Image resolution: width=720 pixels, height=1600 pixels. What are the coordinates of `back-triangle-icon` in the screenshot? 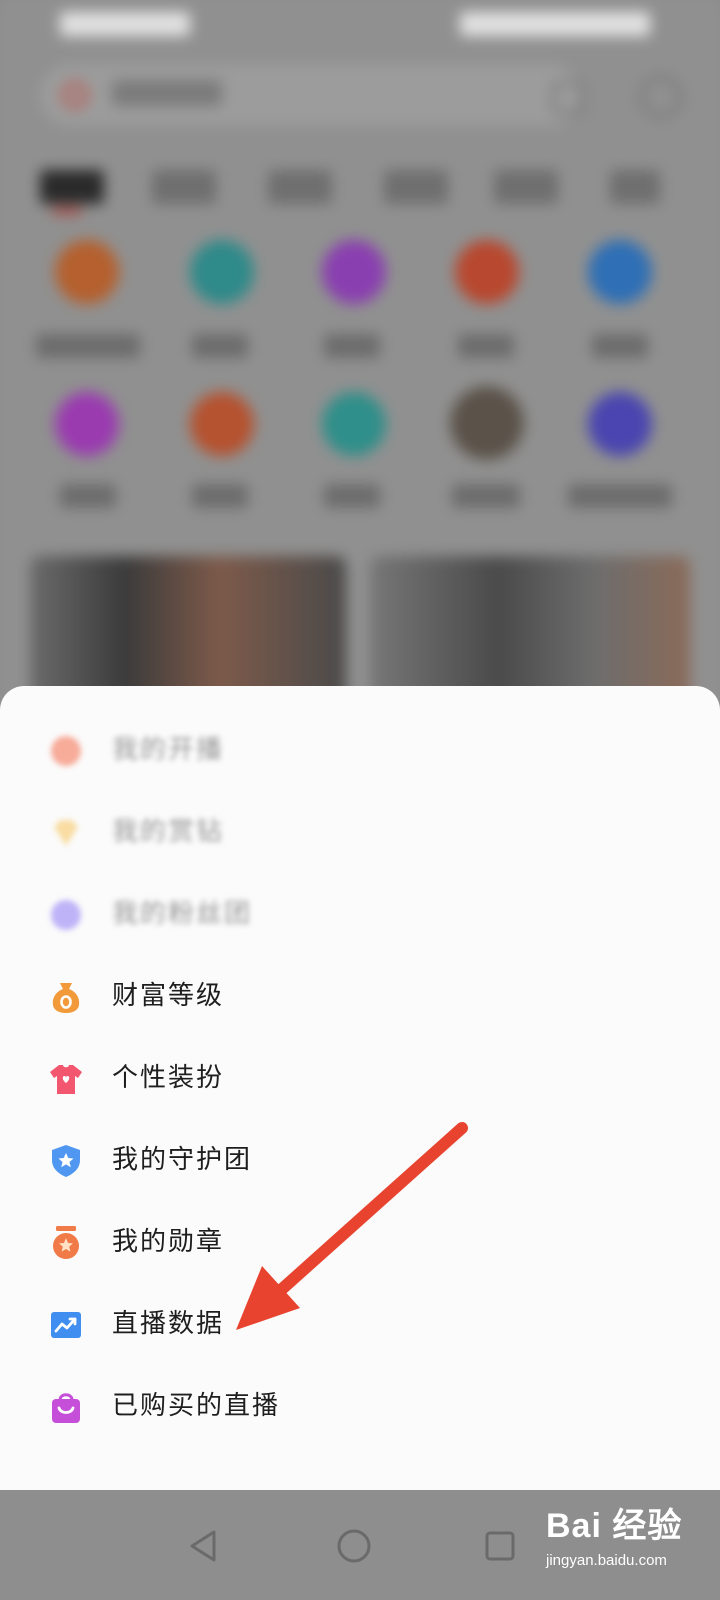 It's located at (204, 1546).